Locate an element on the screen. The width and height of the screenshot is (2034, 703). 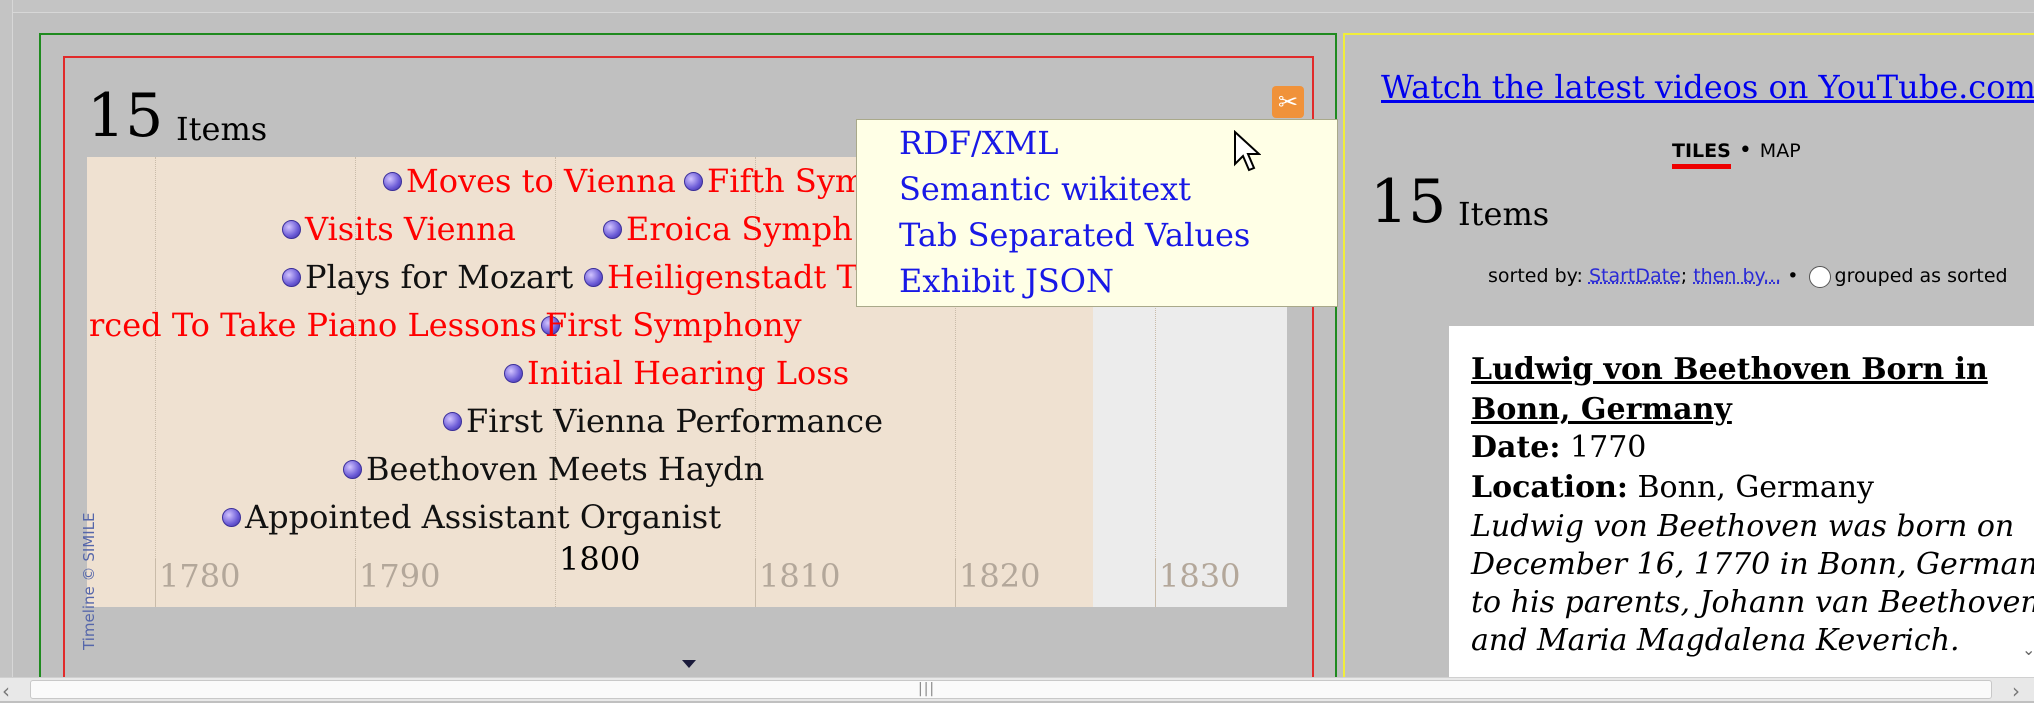
page-left-border is located at coordinates (6, 338).